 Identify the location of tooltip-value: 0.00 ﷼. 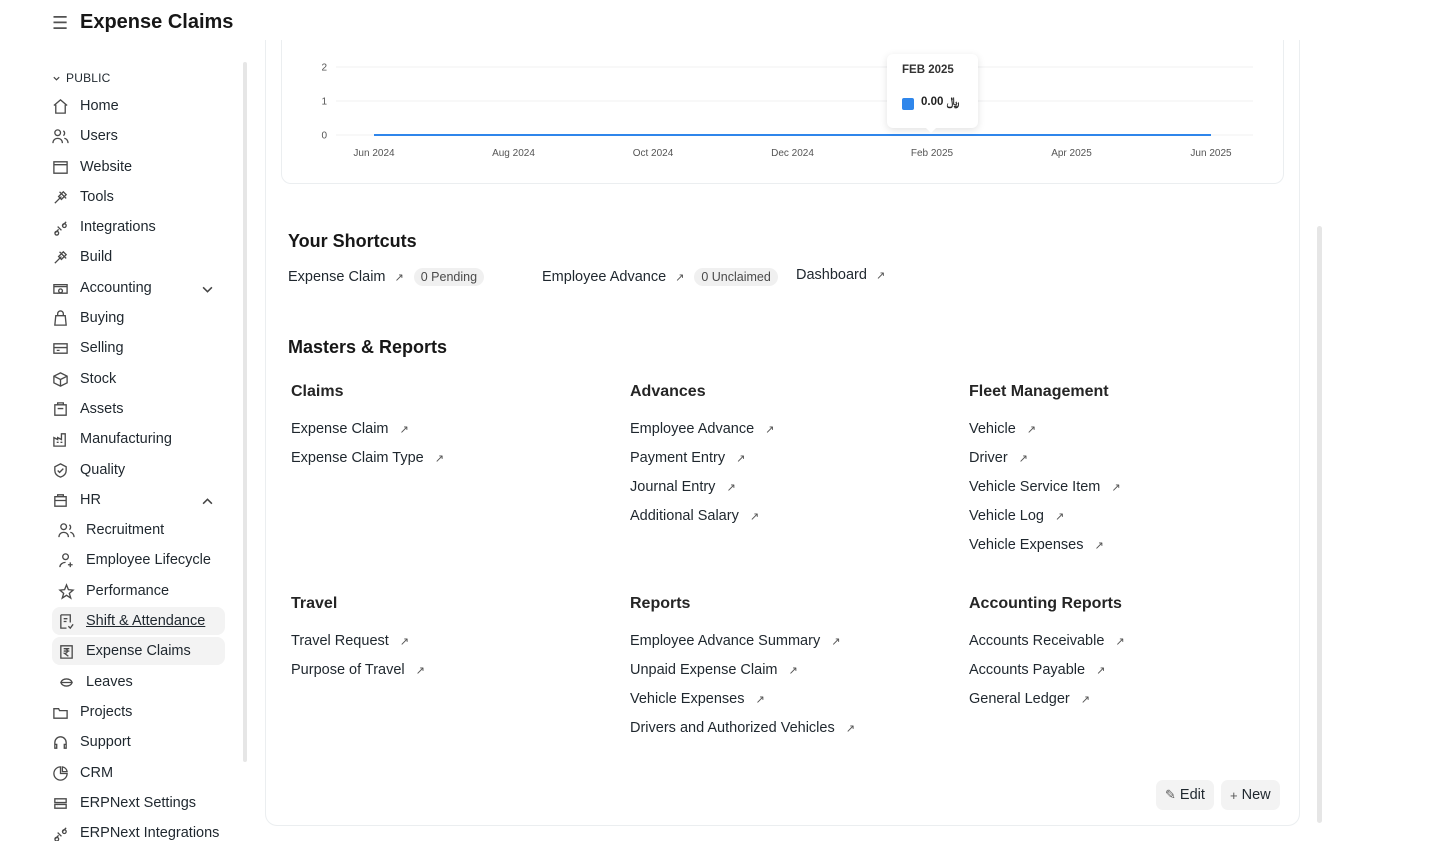
(940, 102).